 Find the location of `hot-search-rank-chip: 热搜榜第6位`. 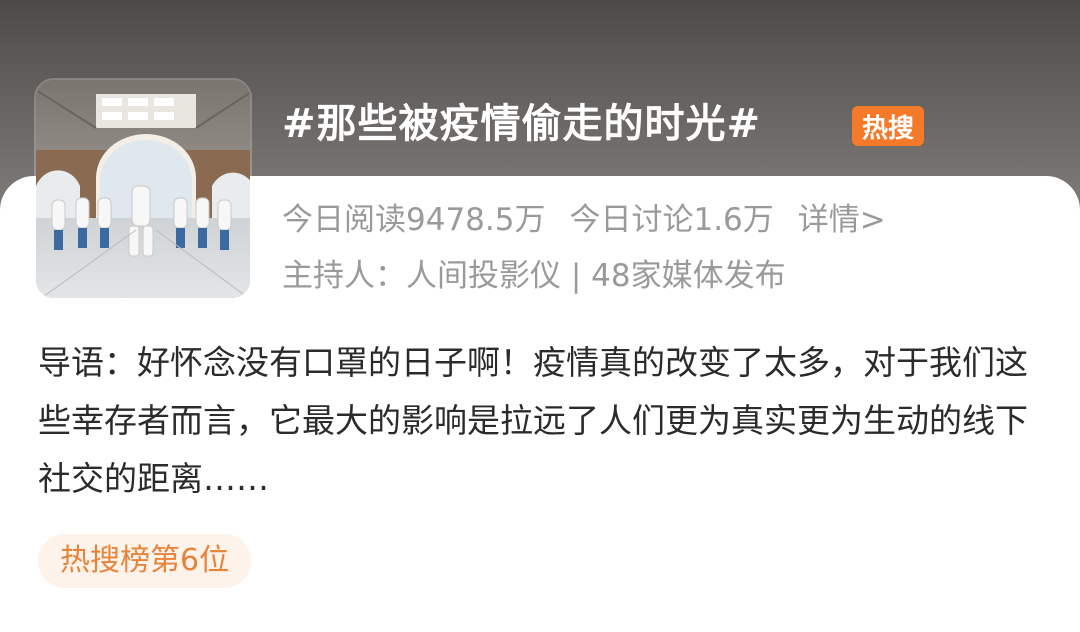

hot-search-rank-chip: 热搜榜第6位 is located at coordinates (145, 561).